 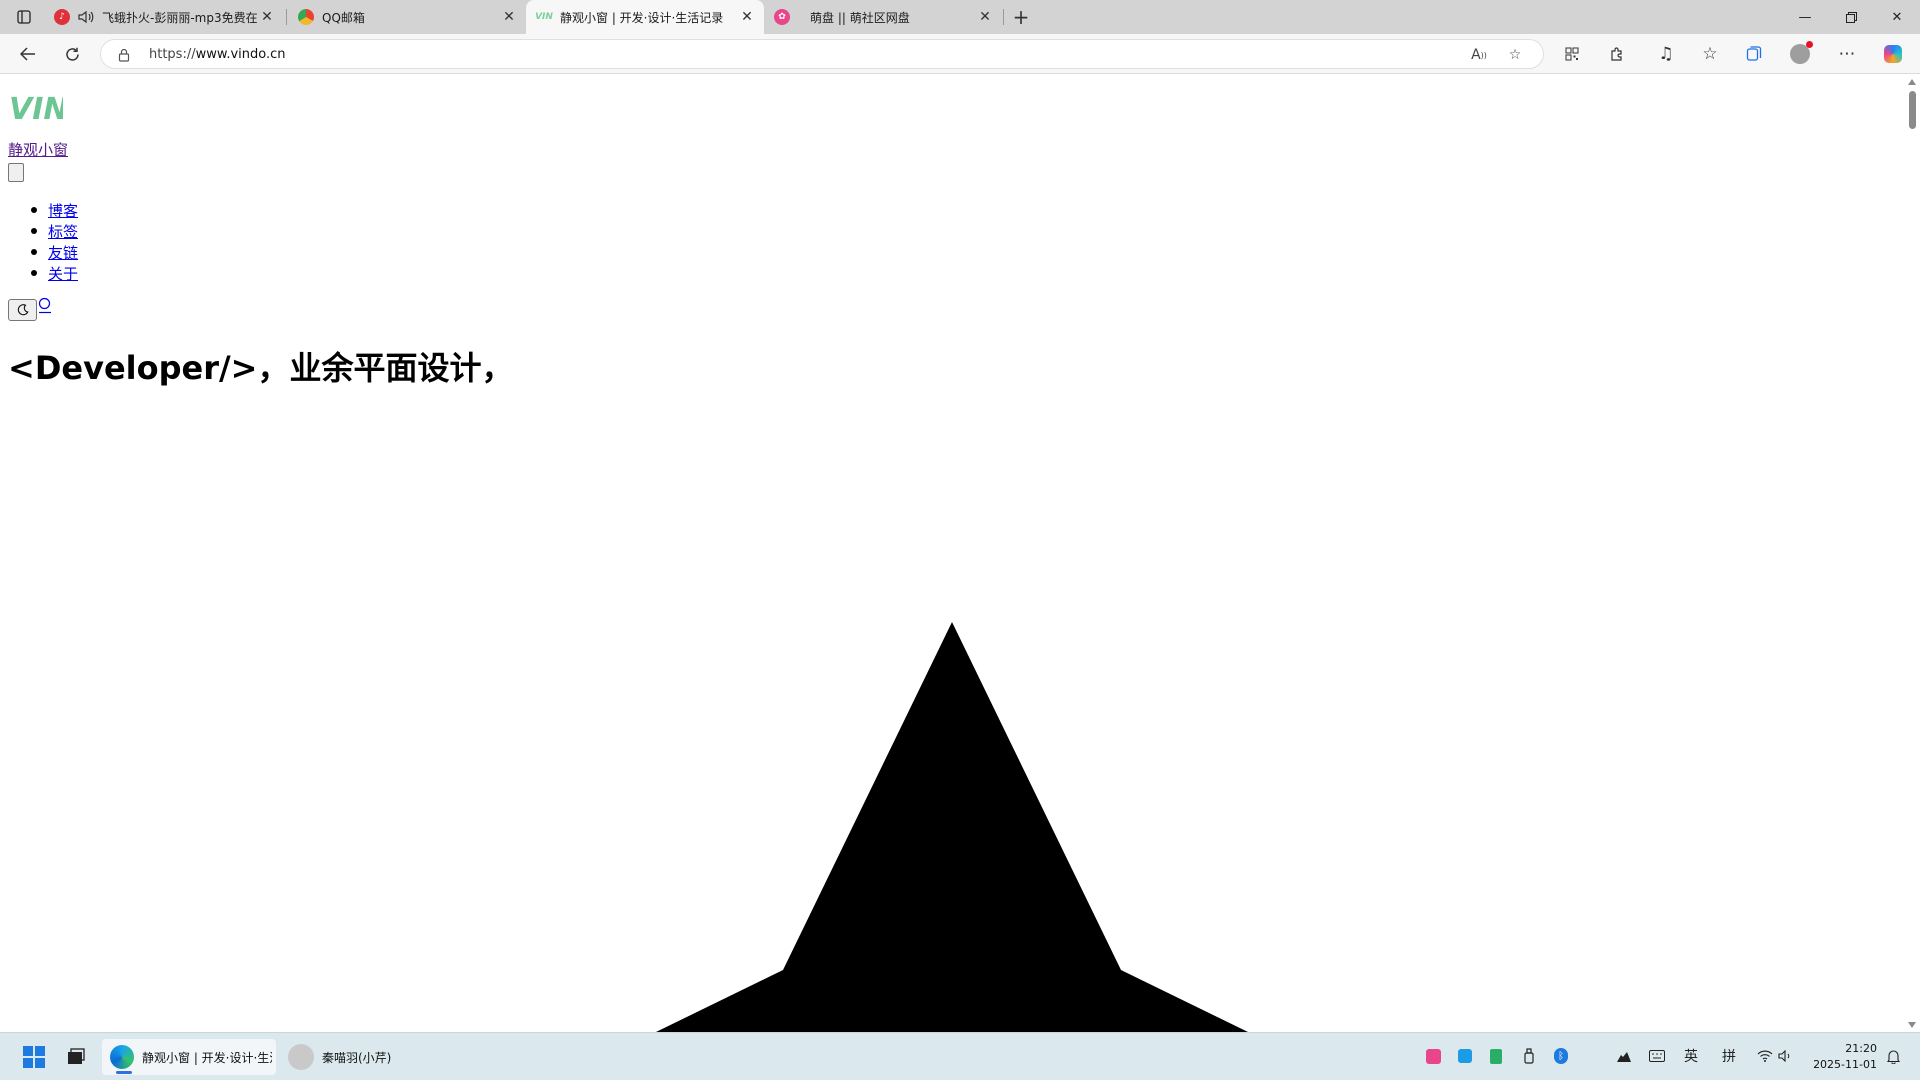 What do you see at coordinates (1572, 54) in the screenshot?
I see `qr-code-icon` at bounding box center [1572, 54].